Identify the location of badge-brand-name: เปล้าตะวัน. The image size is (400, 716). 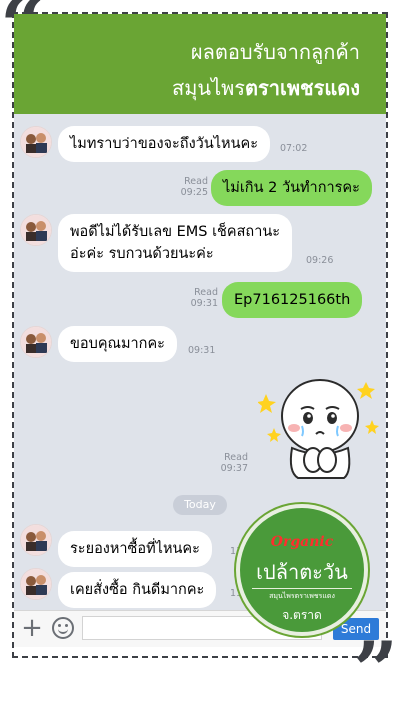
(302, 572).